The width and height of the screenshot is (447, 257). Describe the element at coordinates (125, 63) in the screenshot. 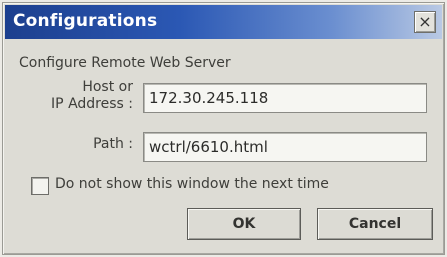

I see `section-heading: Configure Remote Web Server` at that location.